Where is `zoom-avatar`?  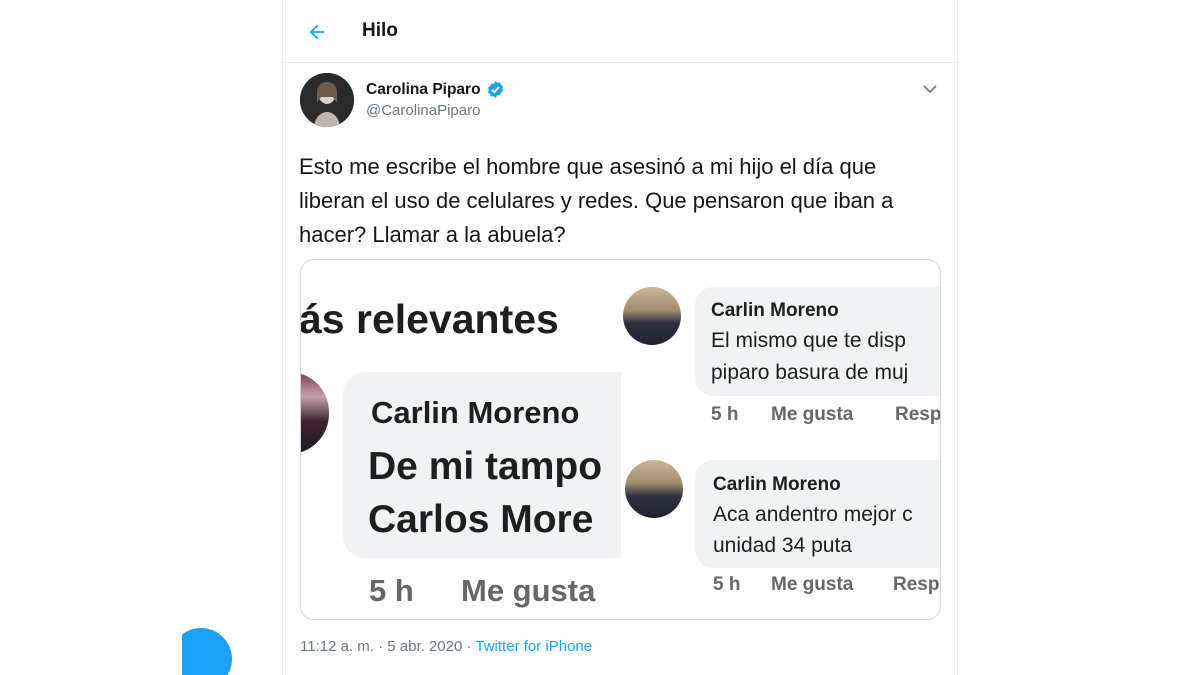
zoom-avatar is located at coordinates (315, 413).